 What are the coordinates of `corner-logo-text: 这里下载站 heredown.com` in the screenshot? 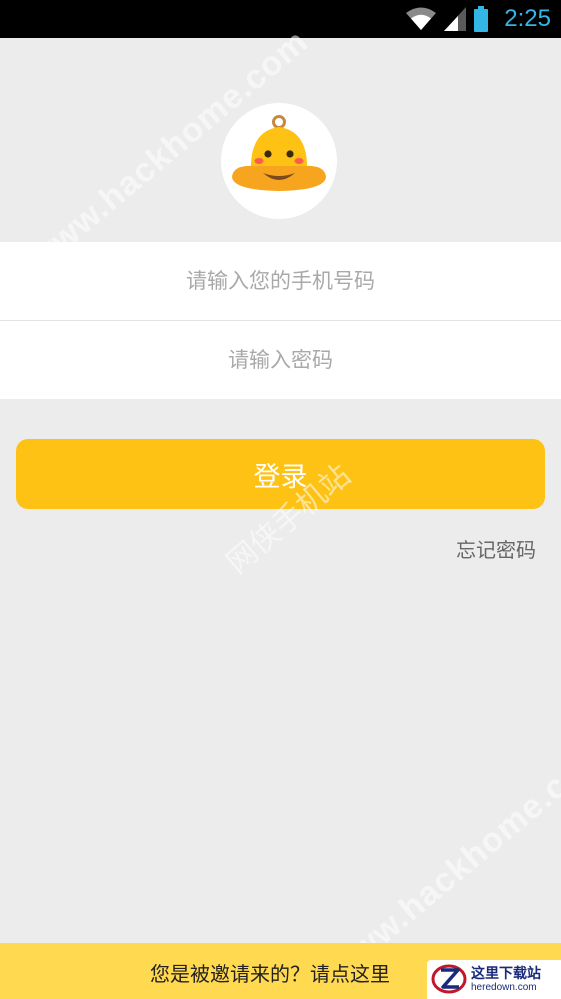 It's located at (506, 980).